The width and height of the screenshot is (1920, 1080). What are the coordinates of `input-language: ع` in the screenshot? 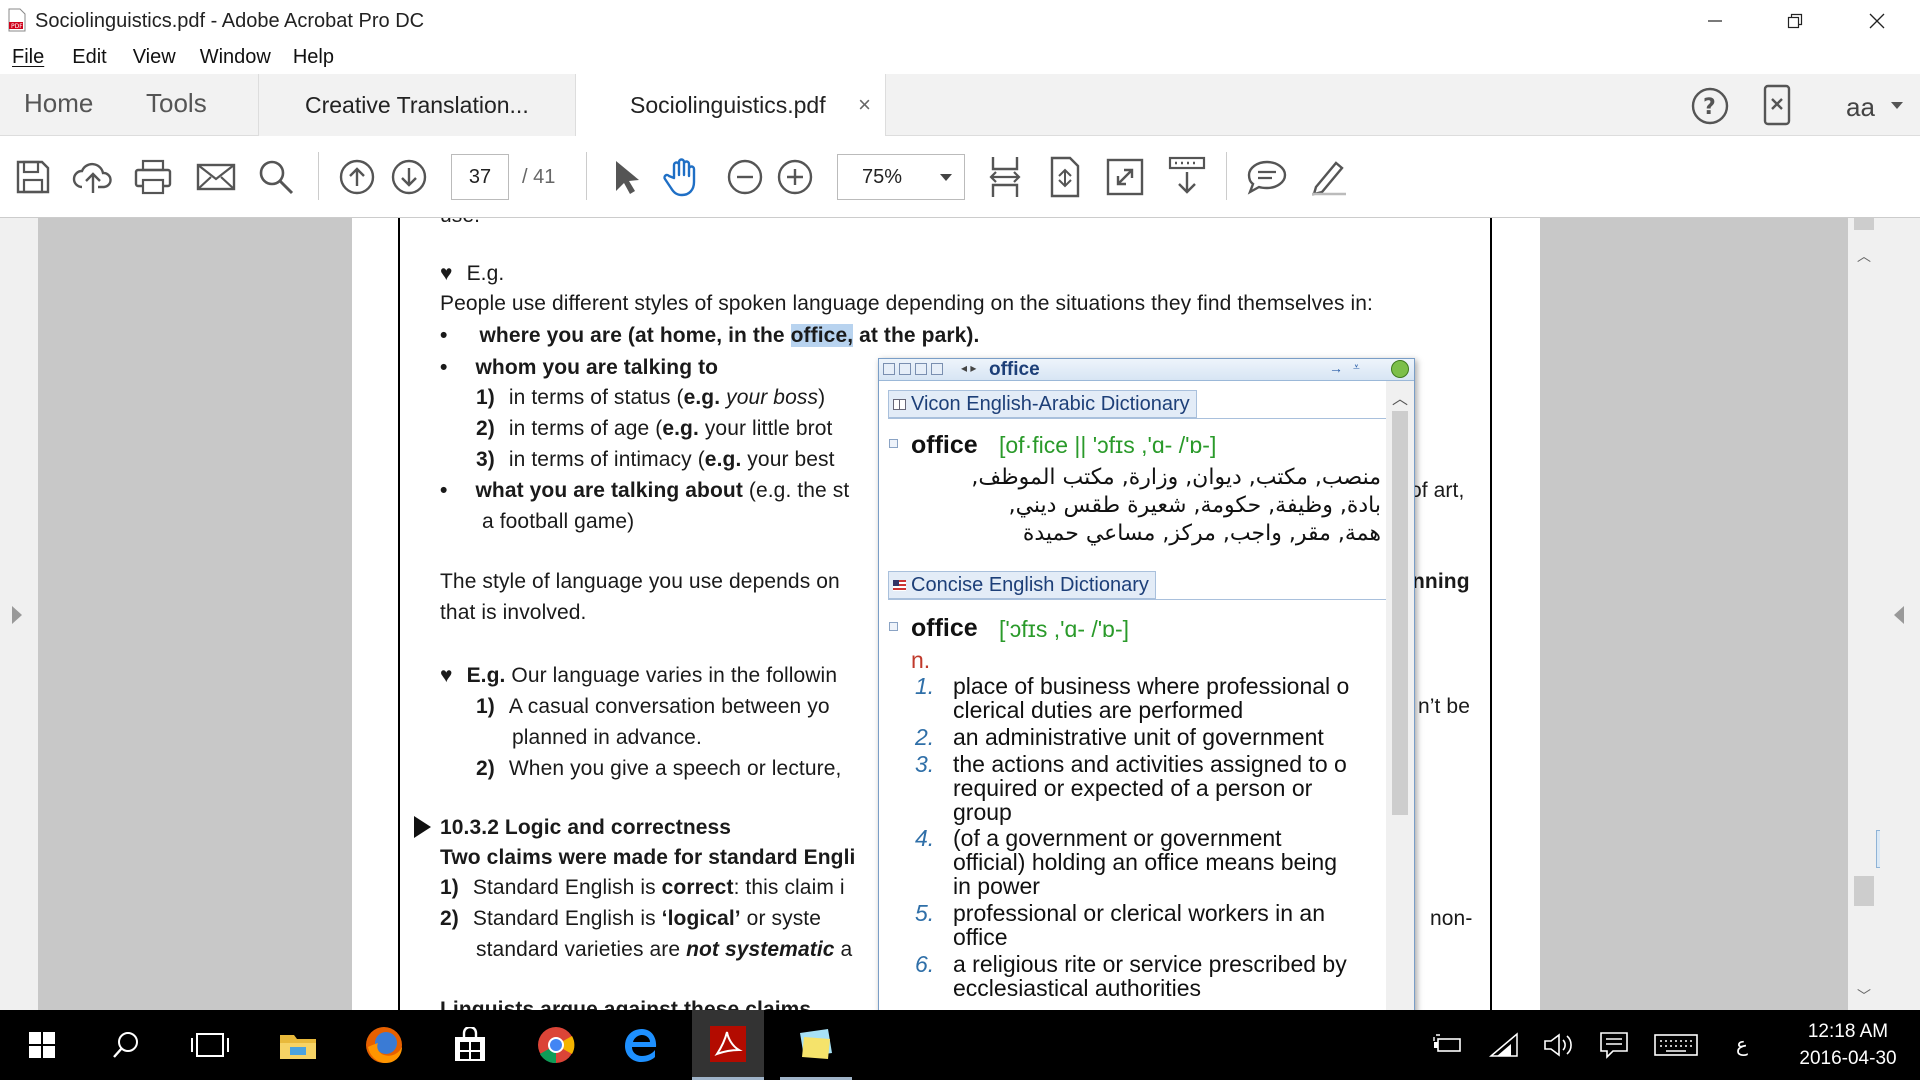 It's located at (1742, 1044).